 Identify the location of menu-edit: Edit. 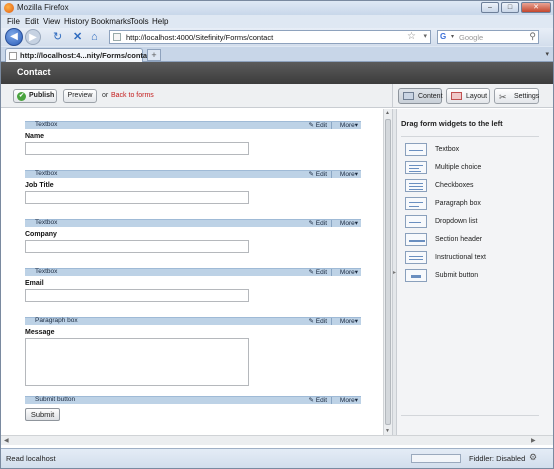
(32, 21).